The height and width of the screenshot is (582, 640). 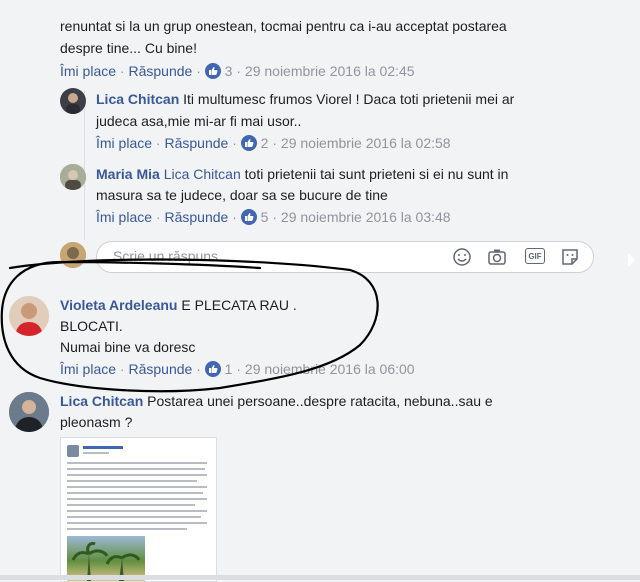 I want to click on thumbnail-author-line, so click(x=103, y=447).